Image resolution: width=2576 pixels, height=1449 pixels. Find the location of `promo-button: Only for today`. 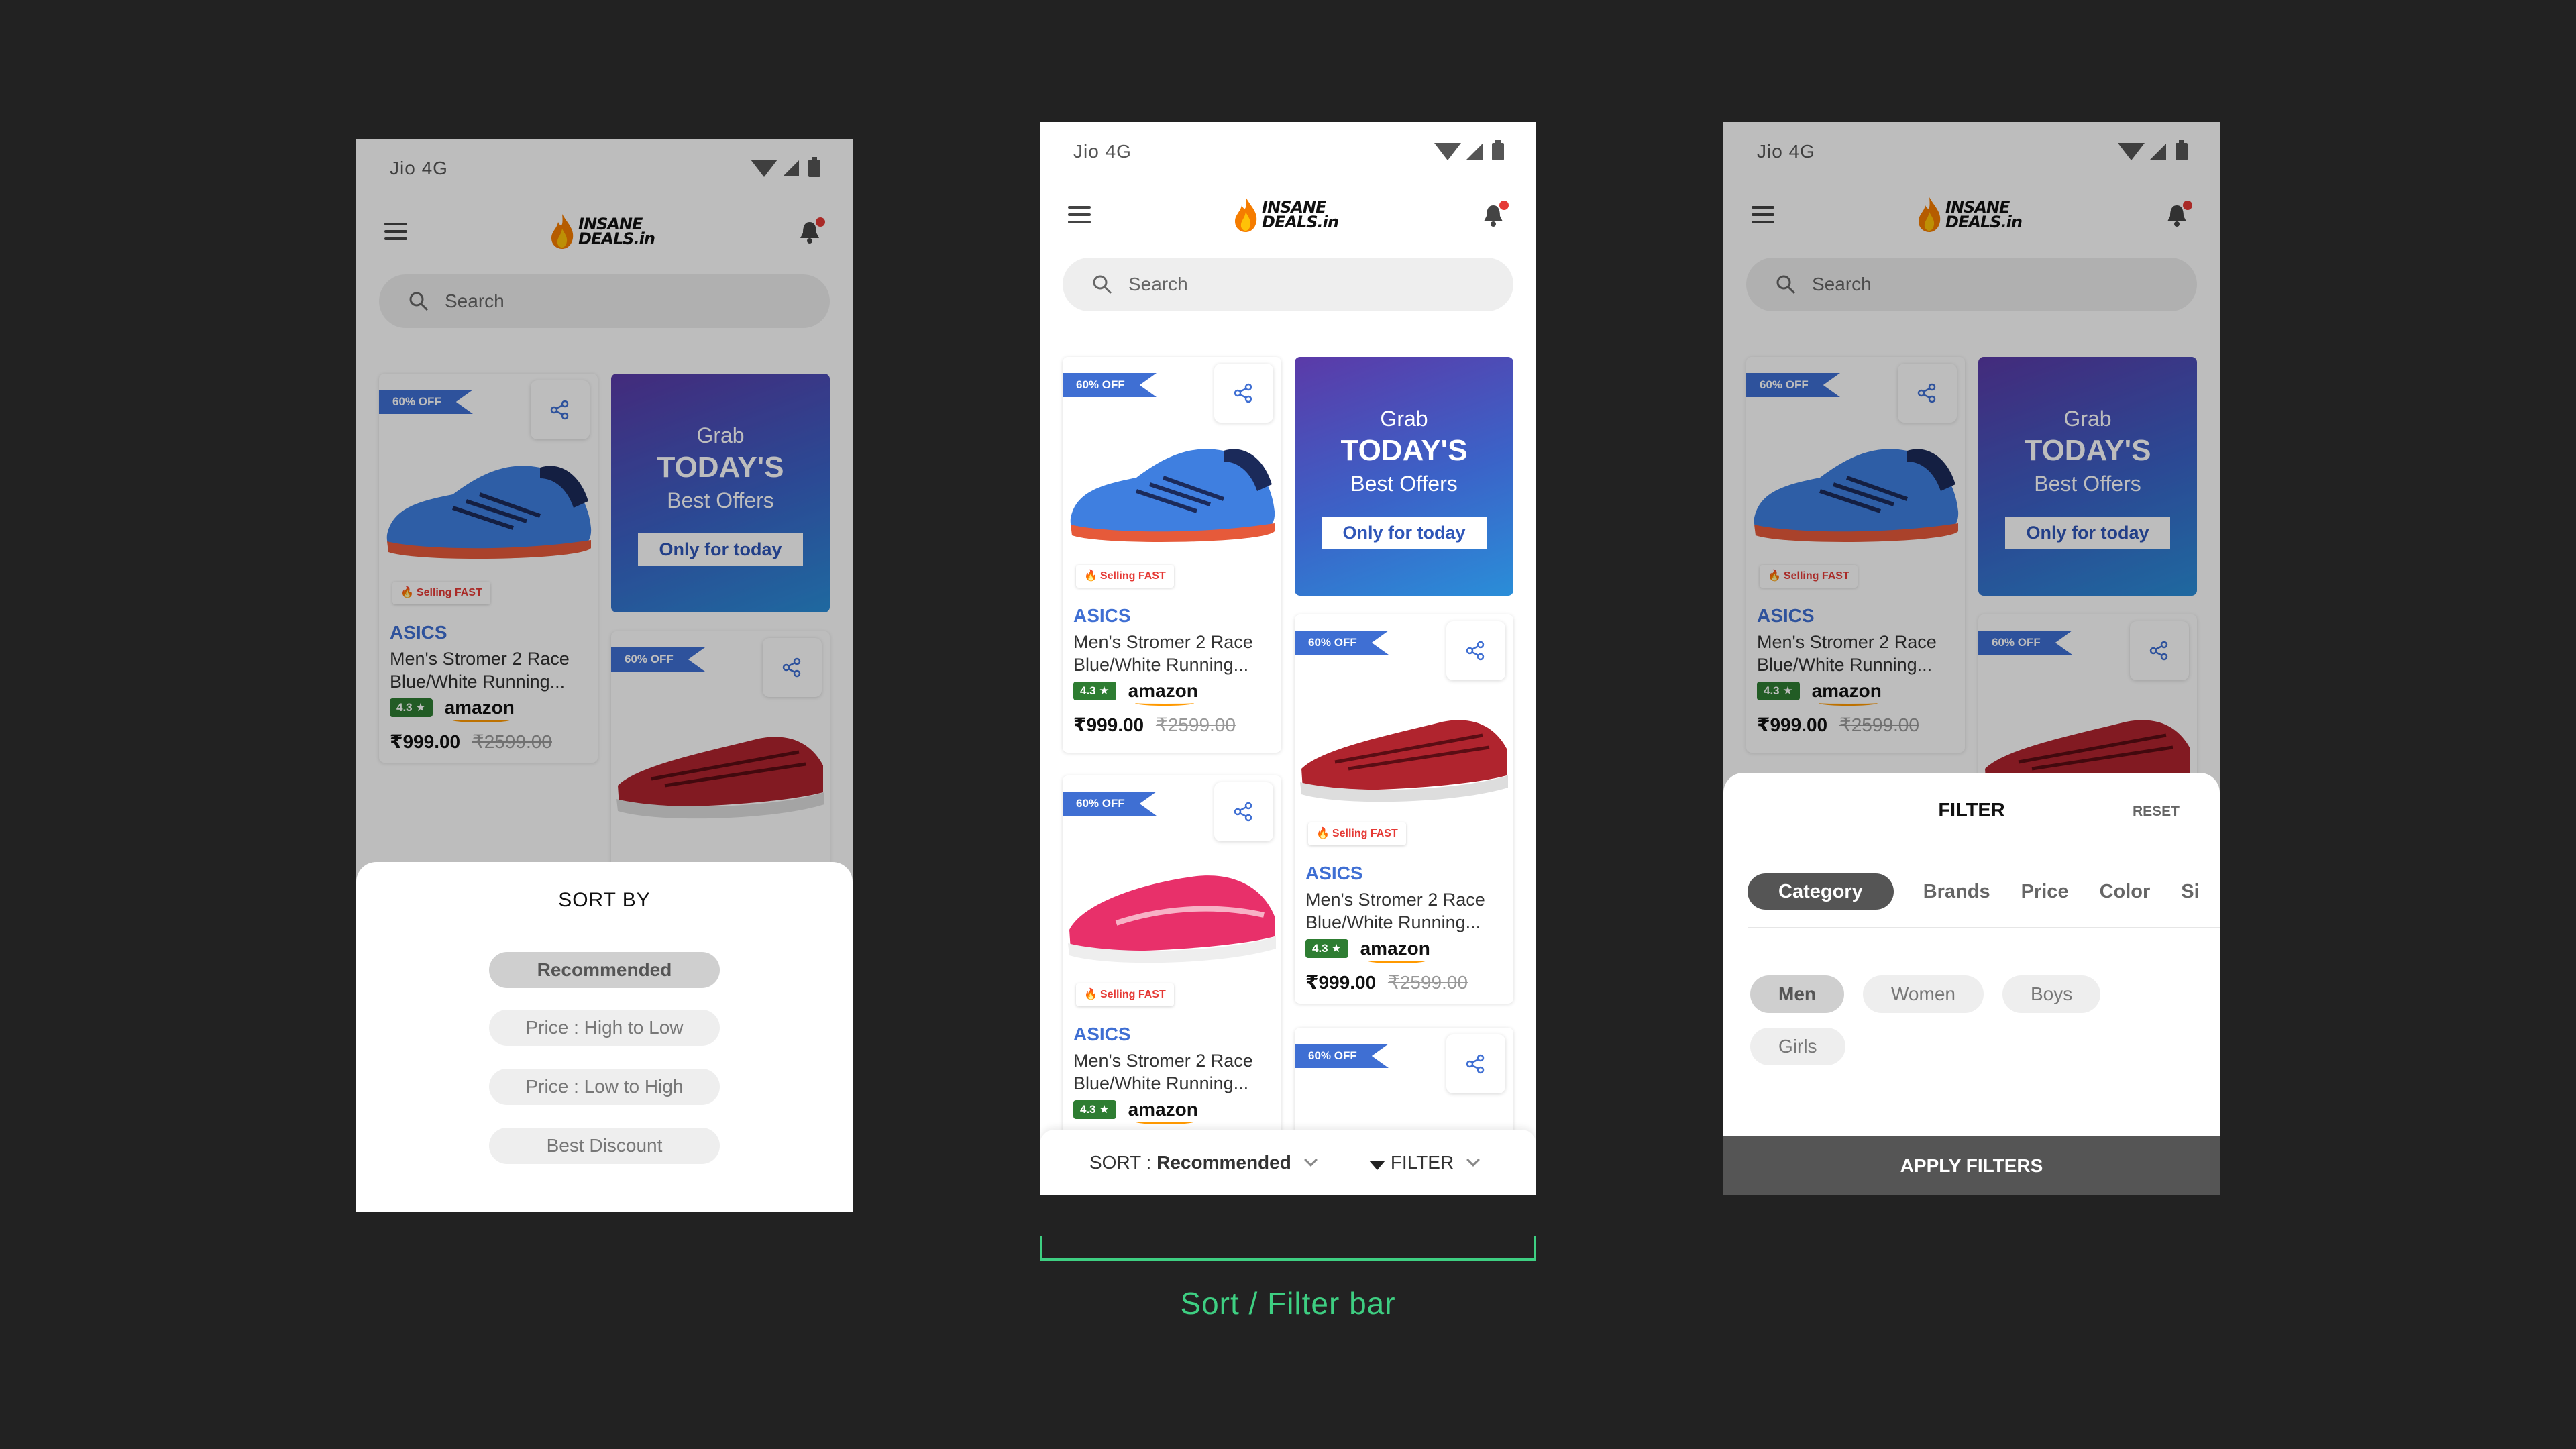

promo-button: Only for today is located at coordinates (1404, 533).